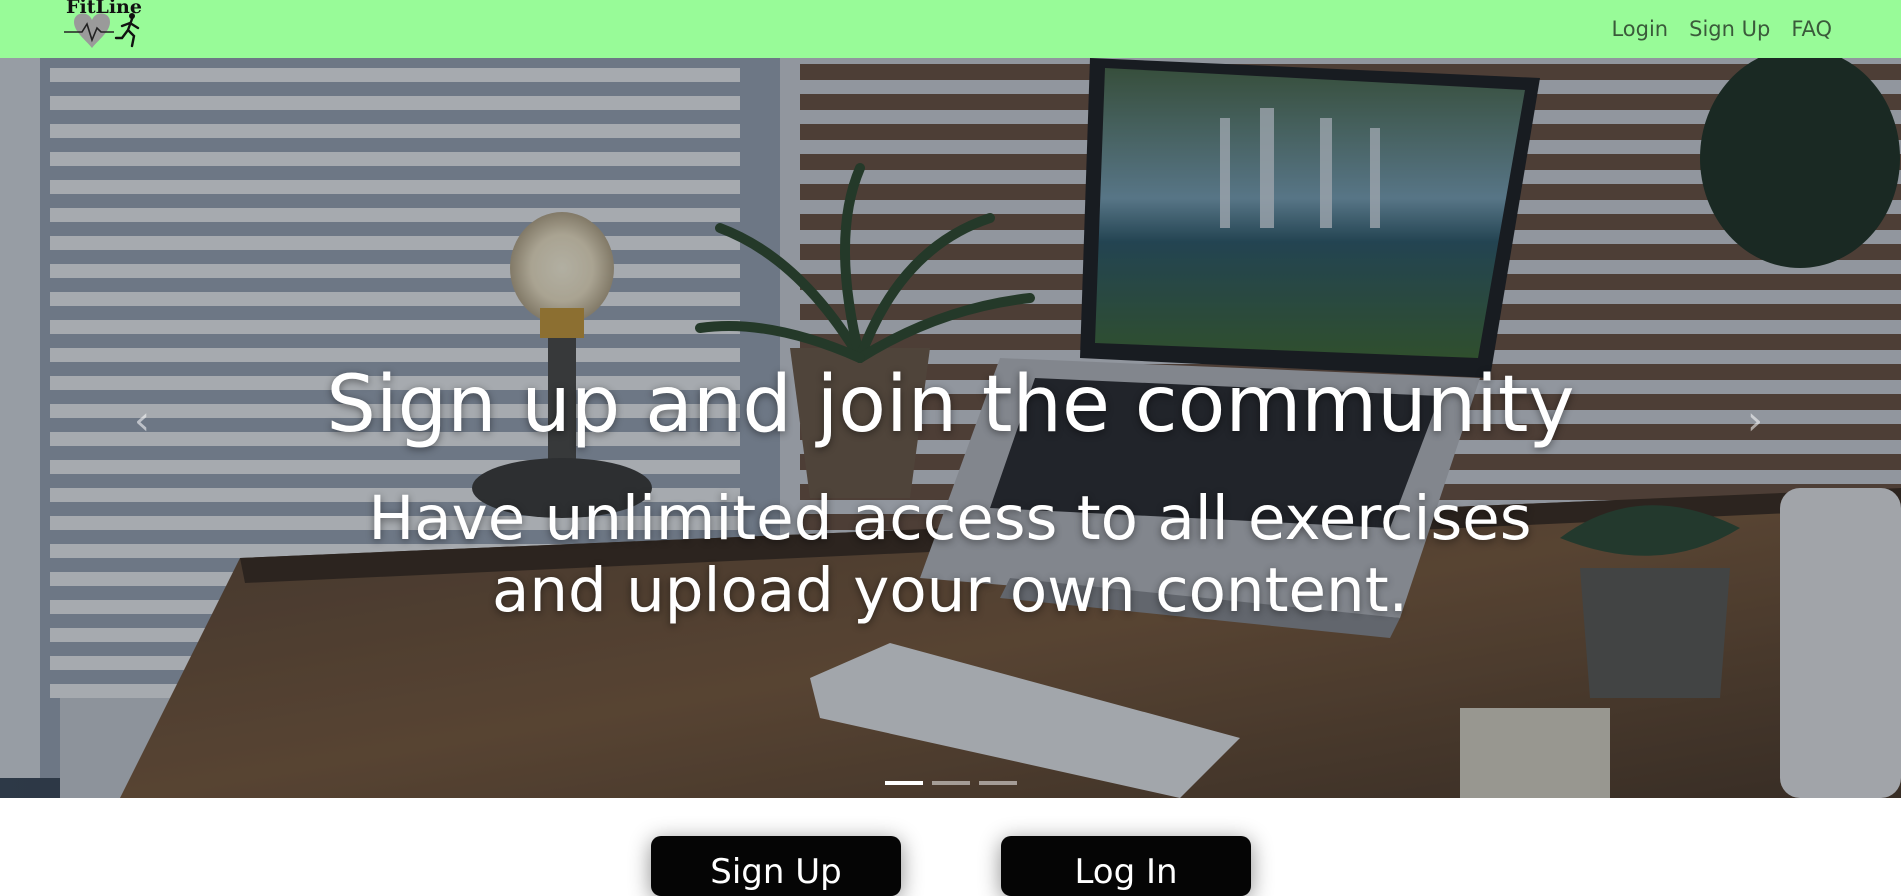 The image size is (1901, 896). I want to click on nav-login-link: Login, so click(1639, 29).